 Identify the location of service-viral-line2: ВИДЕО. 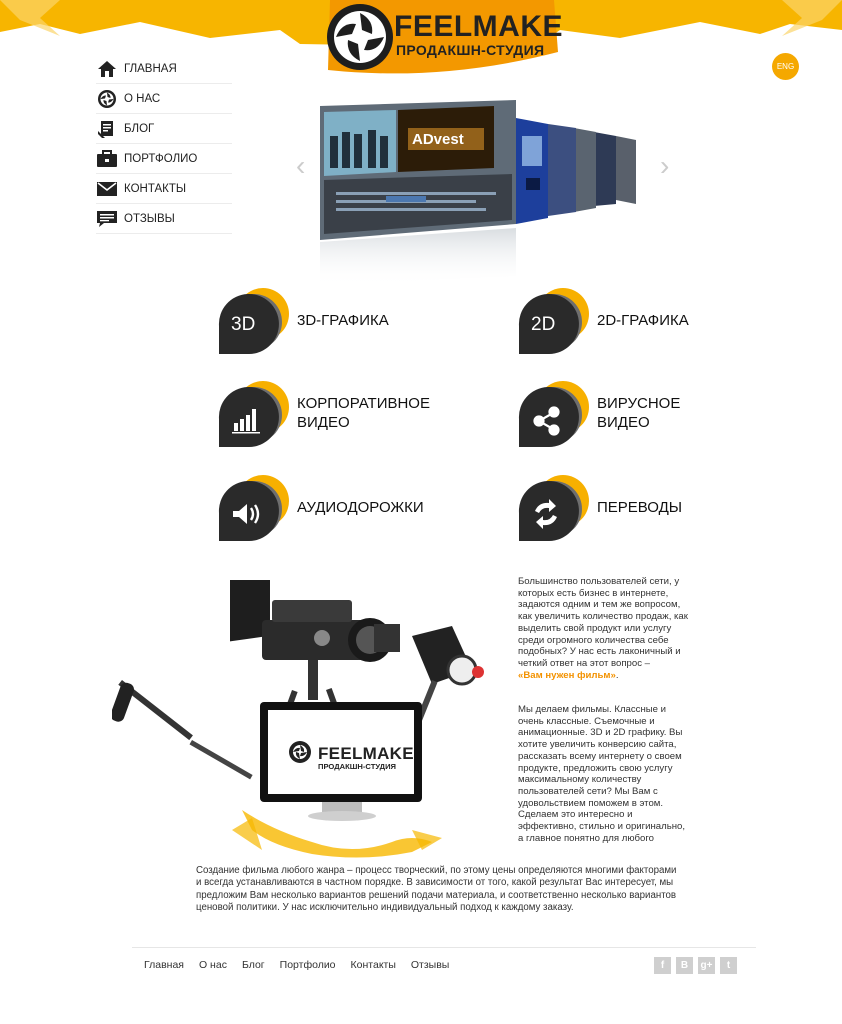
(623, 422).